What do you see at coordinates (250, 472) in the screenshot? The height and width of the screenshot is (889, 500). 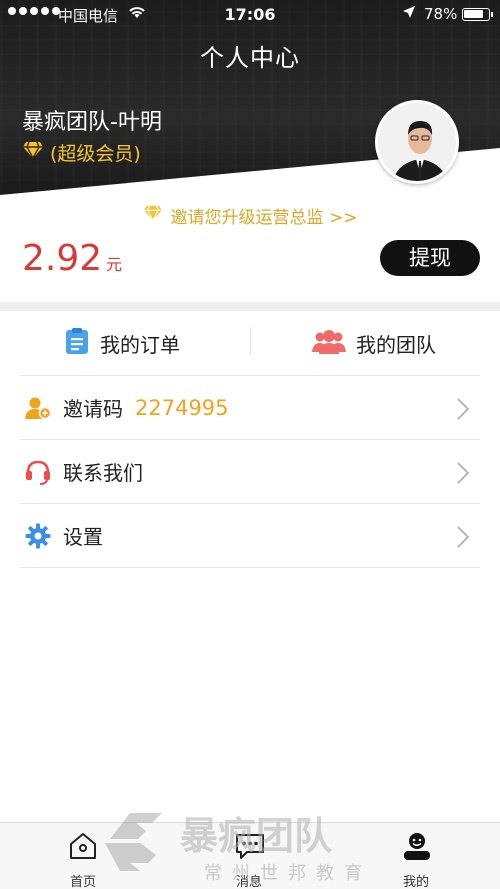 I see `contact-us-row: 联系我们` at bounding box center [250, 472].